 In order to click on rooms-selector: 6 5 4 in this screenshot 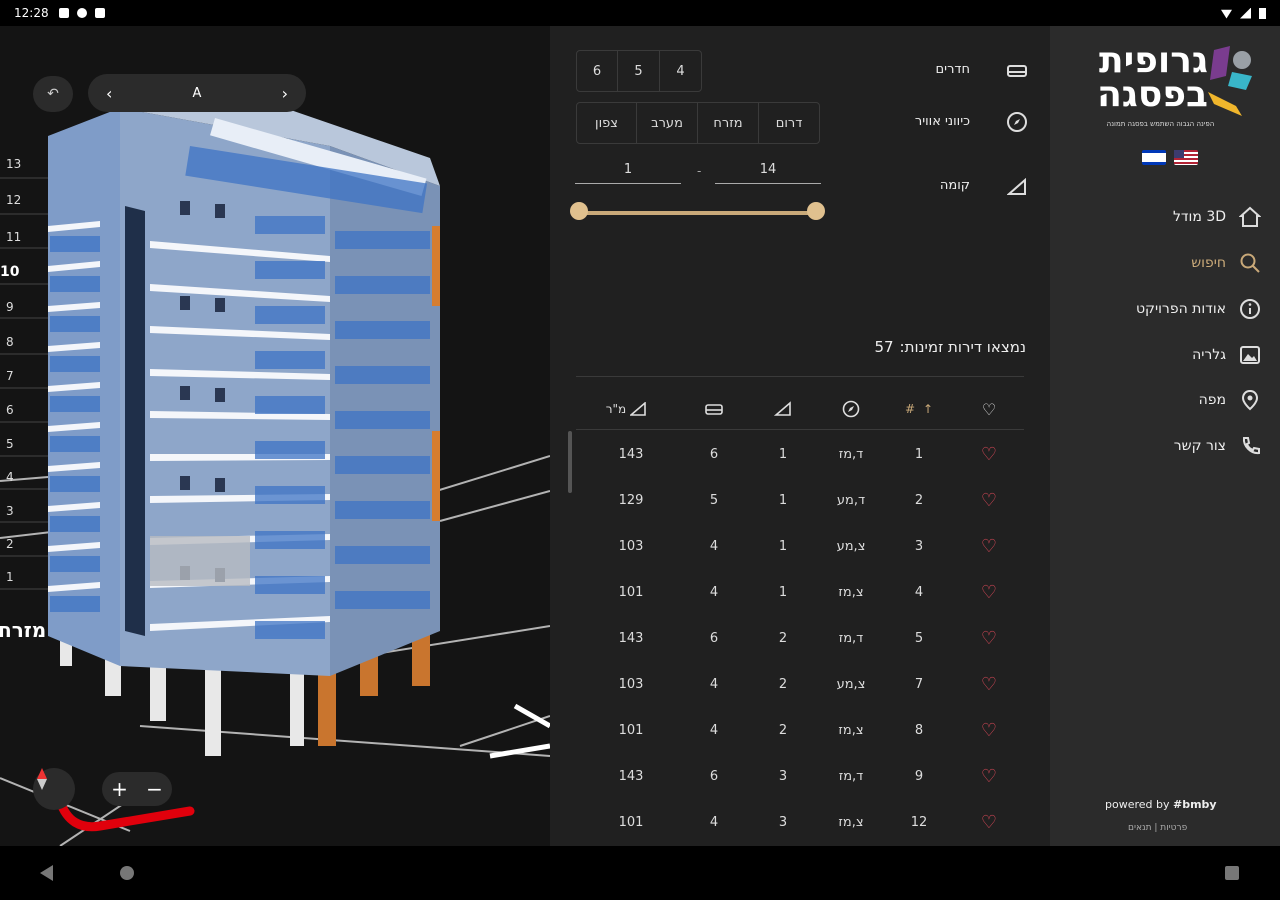, I will do `click(639, 71)`.